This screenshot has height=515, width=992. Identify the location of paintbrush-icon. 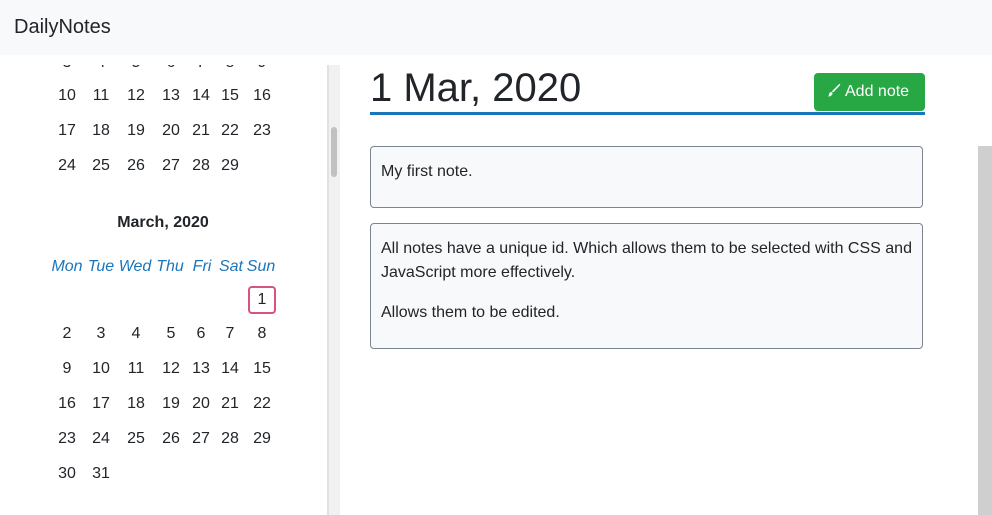
(836, 92).